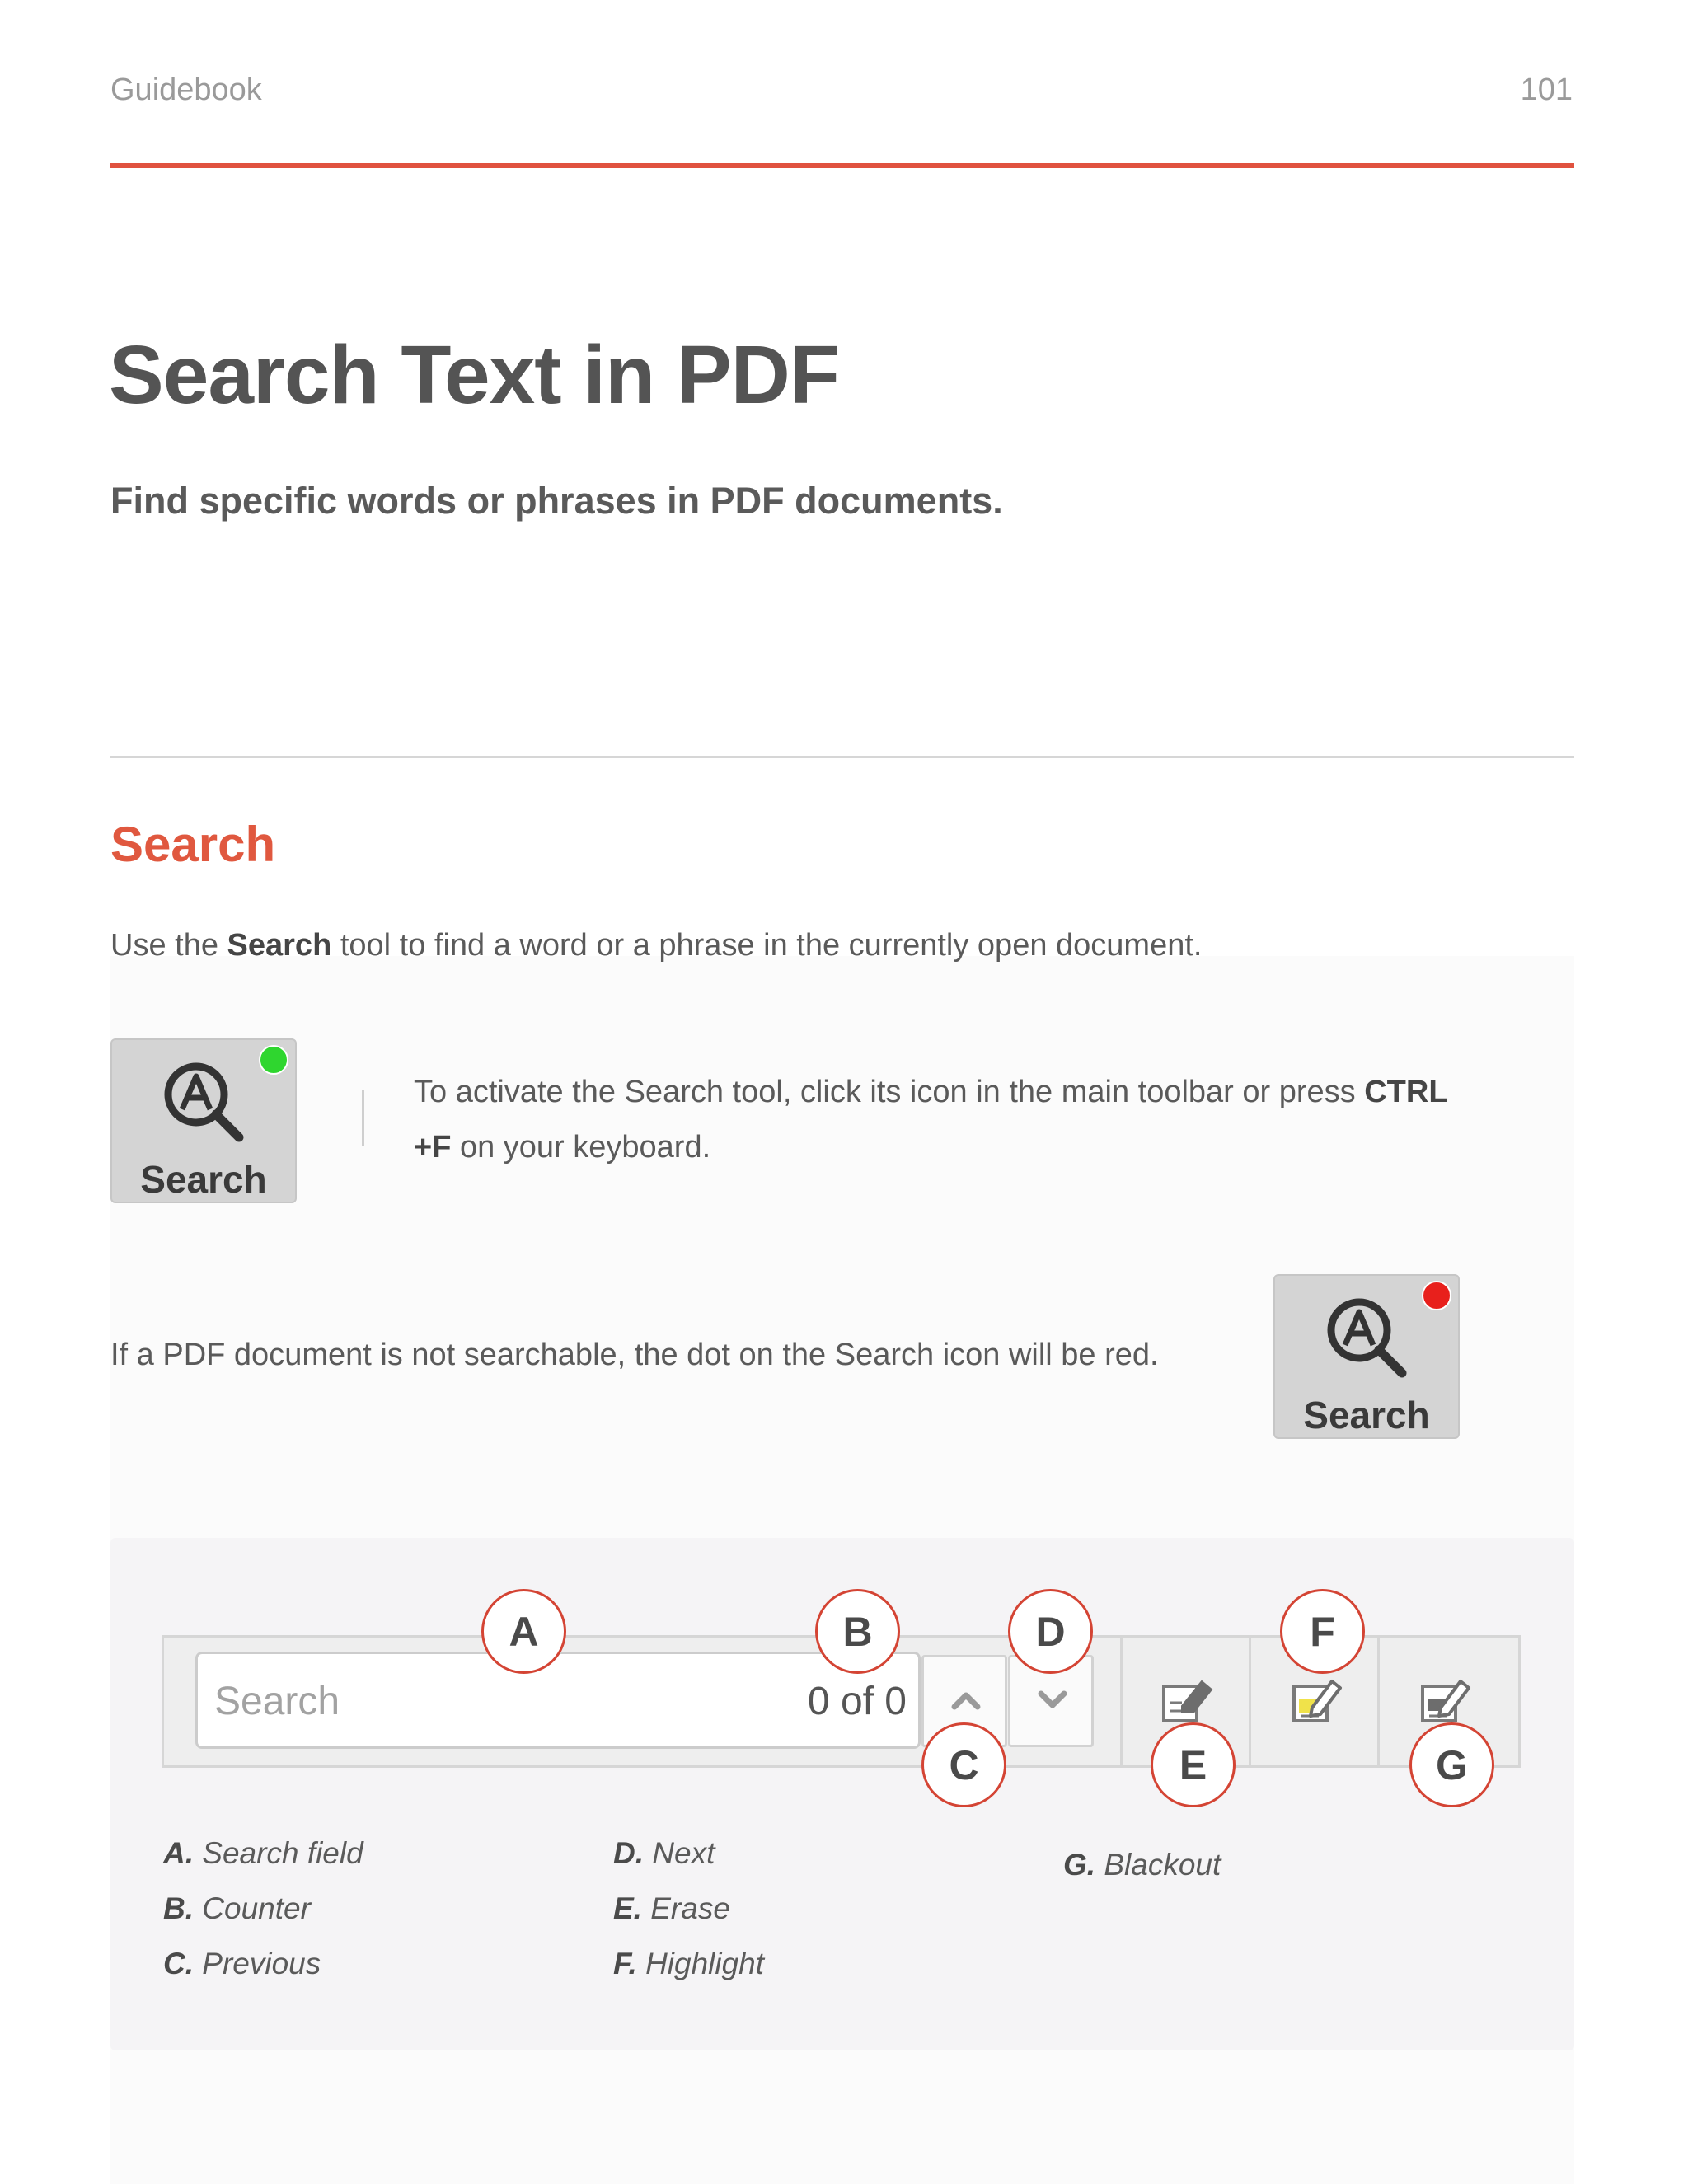  What do you see at coordinates (842, 757) in the screenshot?
I see `section-divider` at bounding box center [842, 757].